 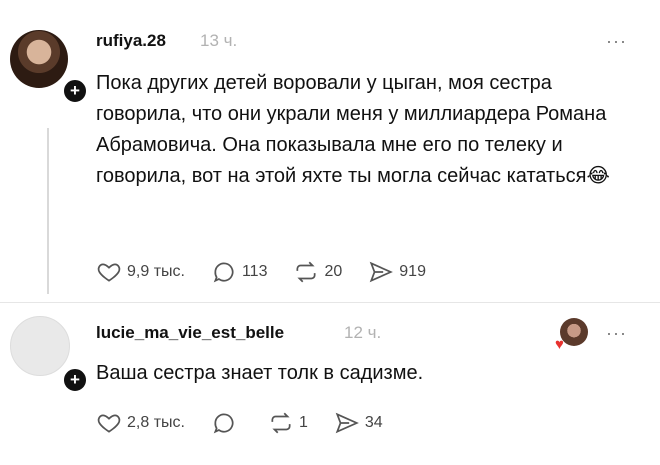 What do you see at coordinates (260, 373) in the screenshot?
I see `post-text: Ваша сестра знает толк в садизме.` at bounding box center [260, 373].